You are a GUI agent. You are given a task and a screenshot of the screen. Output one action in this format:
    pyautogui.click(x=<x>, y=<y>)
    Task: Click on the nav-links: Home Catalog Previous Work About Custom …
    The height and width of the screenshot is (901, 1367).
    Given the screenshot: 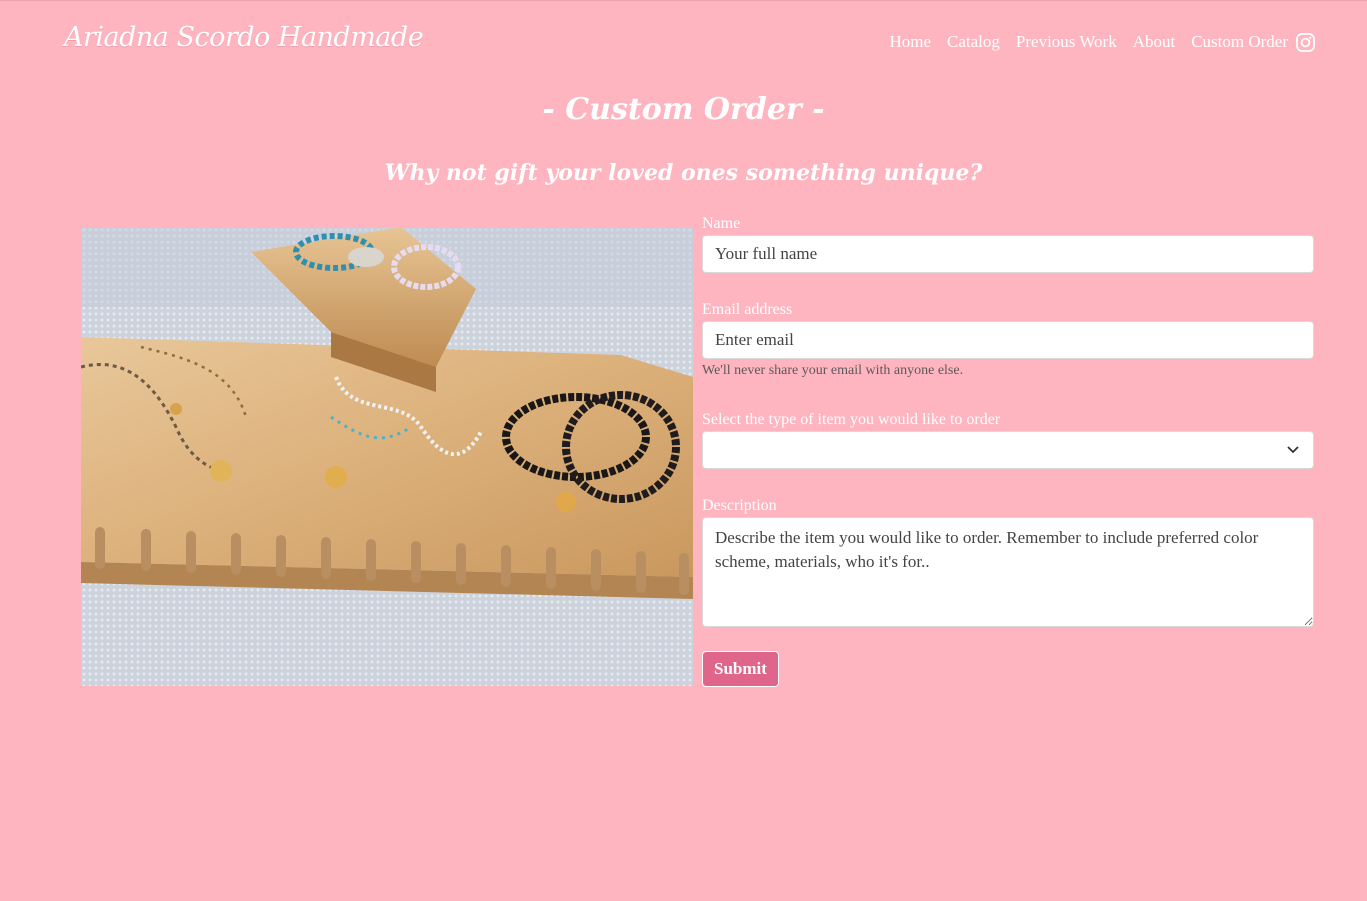 What is the action you would take?
    pyautogui.click(x=1102, y=42)
    